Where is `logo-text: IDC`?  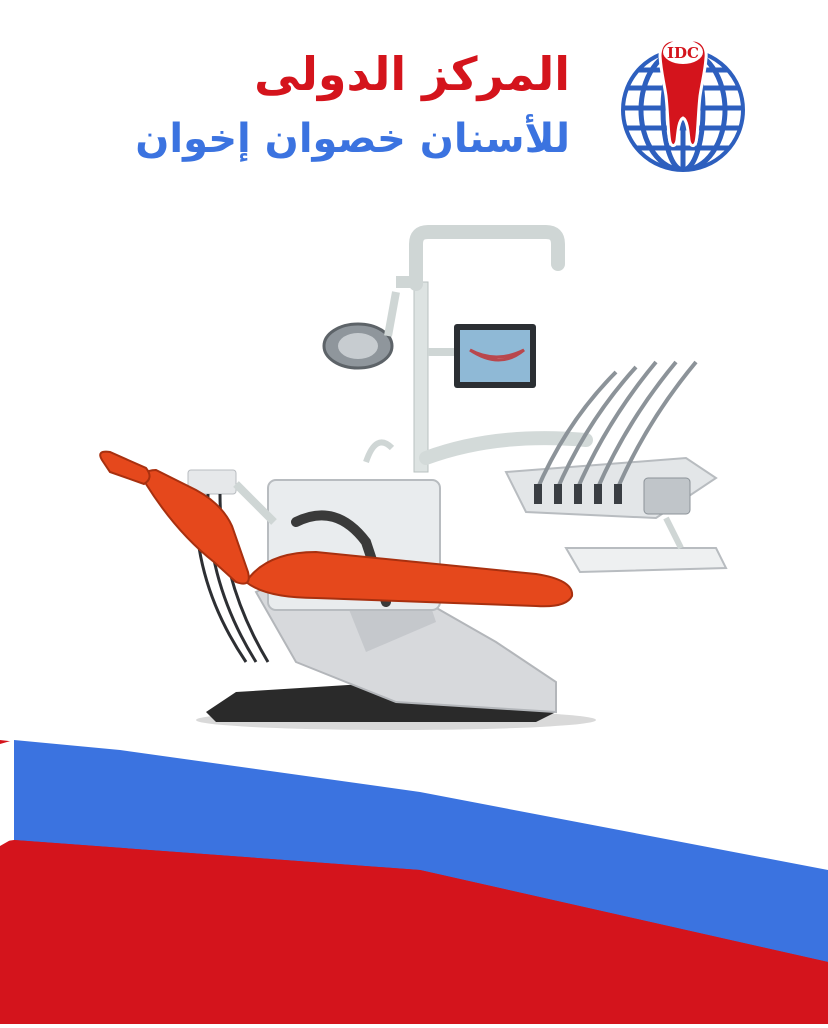 logo-text: IDC is located at coordinates (683, 53).